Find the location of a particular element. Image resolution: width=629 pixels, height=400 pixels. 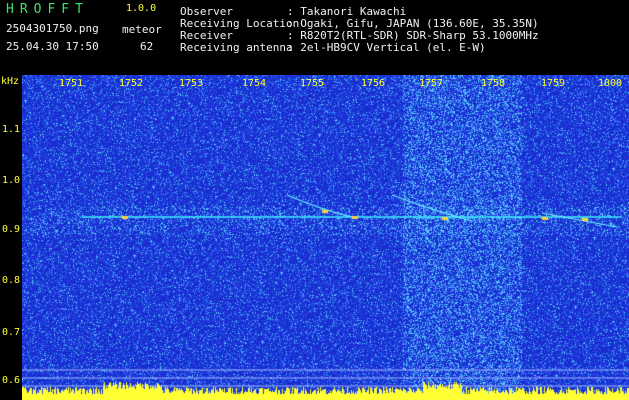

time-tick-label: 1755 is located at coordinates (312, 83).